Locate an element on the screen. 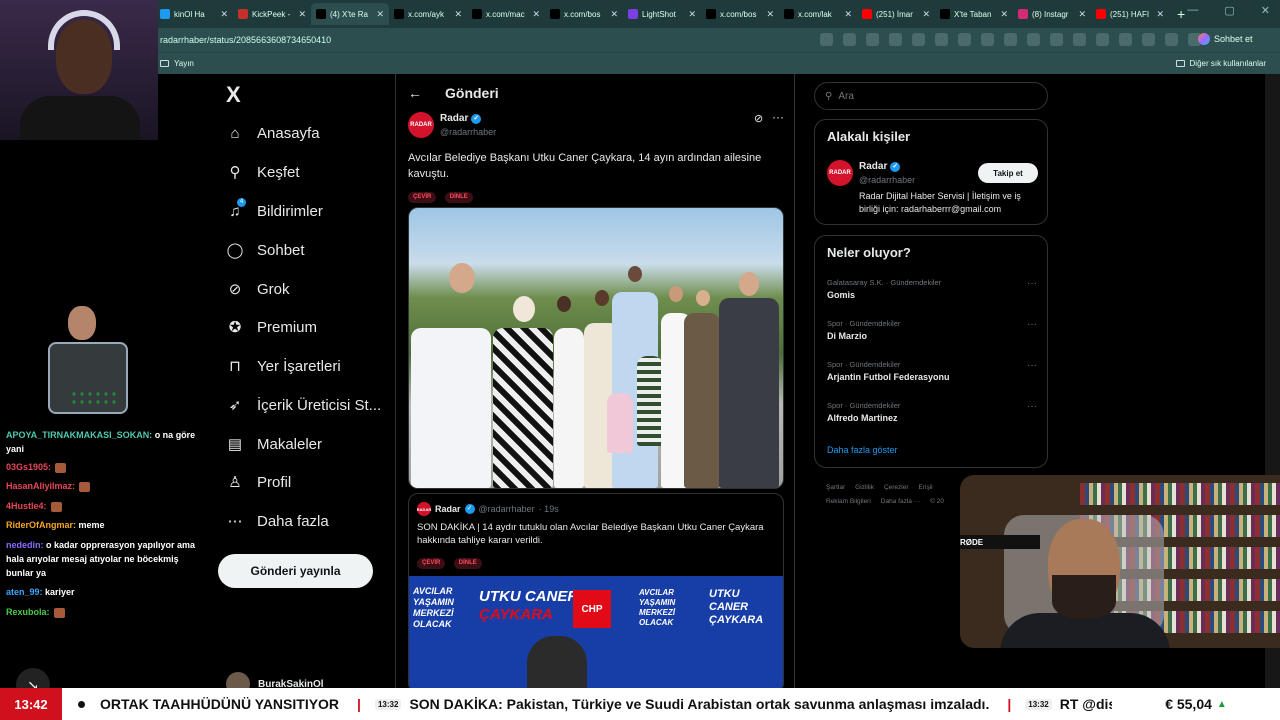  nav-item-more: ⋯ Daha fazla is located at coordinates (277, 521).